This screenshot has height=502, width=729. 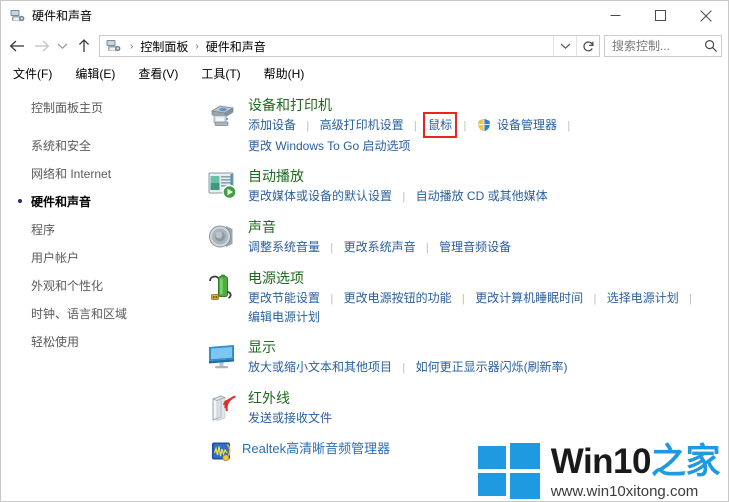 What do you see at coordinates (100, 145) in the screenshot?
I see `sidebar-item-system-and-security: 系统和安全` at bounding box center [100, 145].